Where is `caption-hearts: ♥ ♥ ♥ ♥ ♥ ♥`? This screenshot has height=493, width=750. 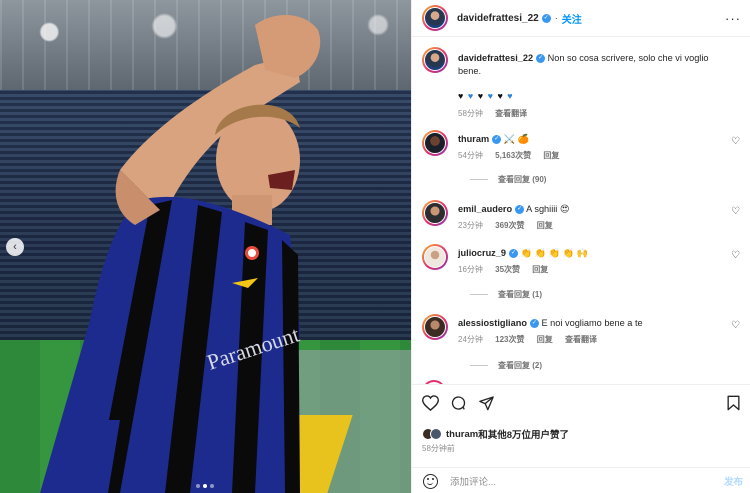
caption-hearts: ♥ ♥ ♥ ♥ ♥ ♥ is located at coordinates (588, 96).